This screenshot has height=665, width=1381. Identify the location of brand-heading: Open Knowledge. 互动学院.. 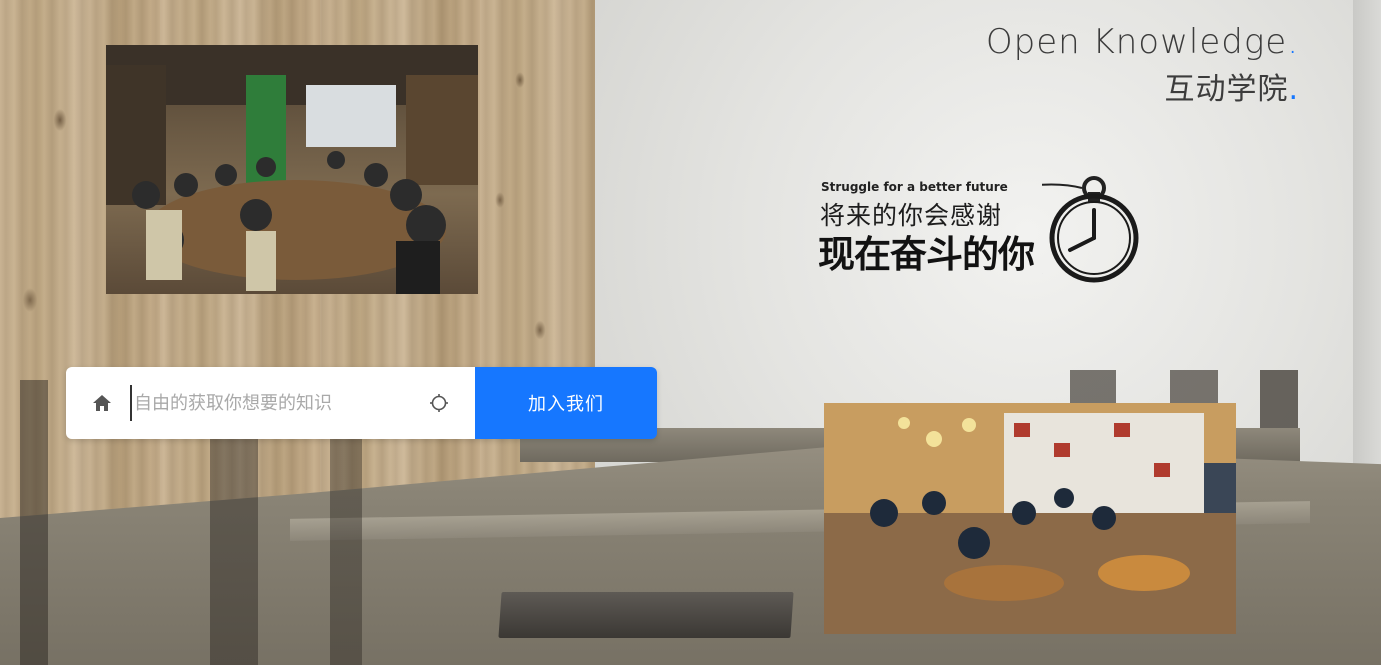
(1142, 68).